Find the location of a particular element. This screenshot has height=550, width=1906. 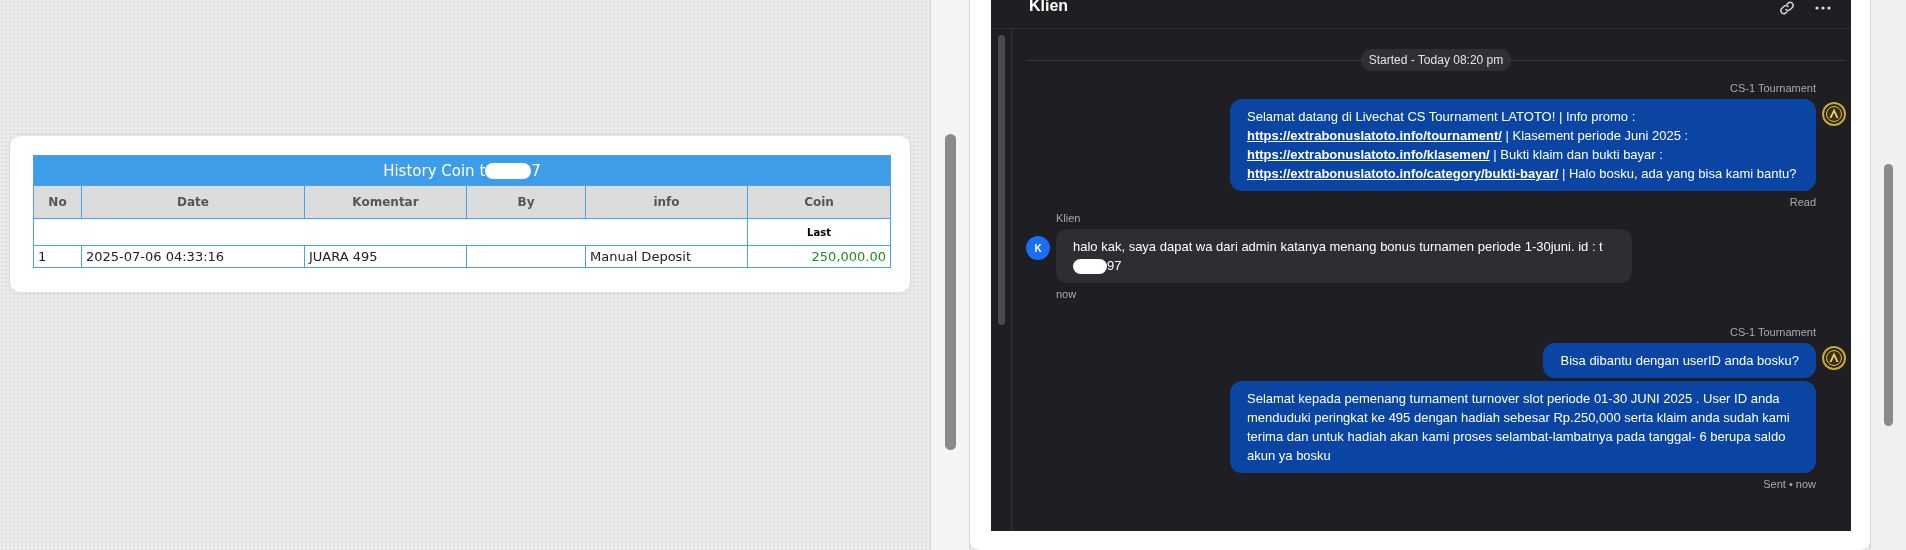

more-icon is located at coordinates (1823, 8).